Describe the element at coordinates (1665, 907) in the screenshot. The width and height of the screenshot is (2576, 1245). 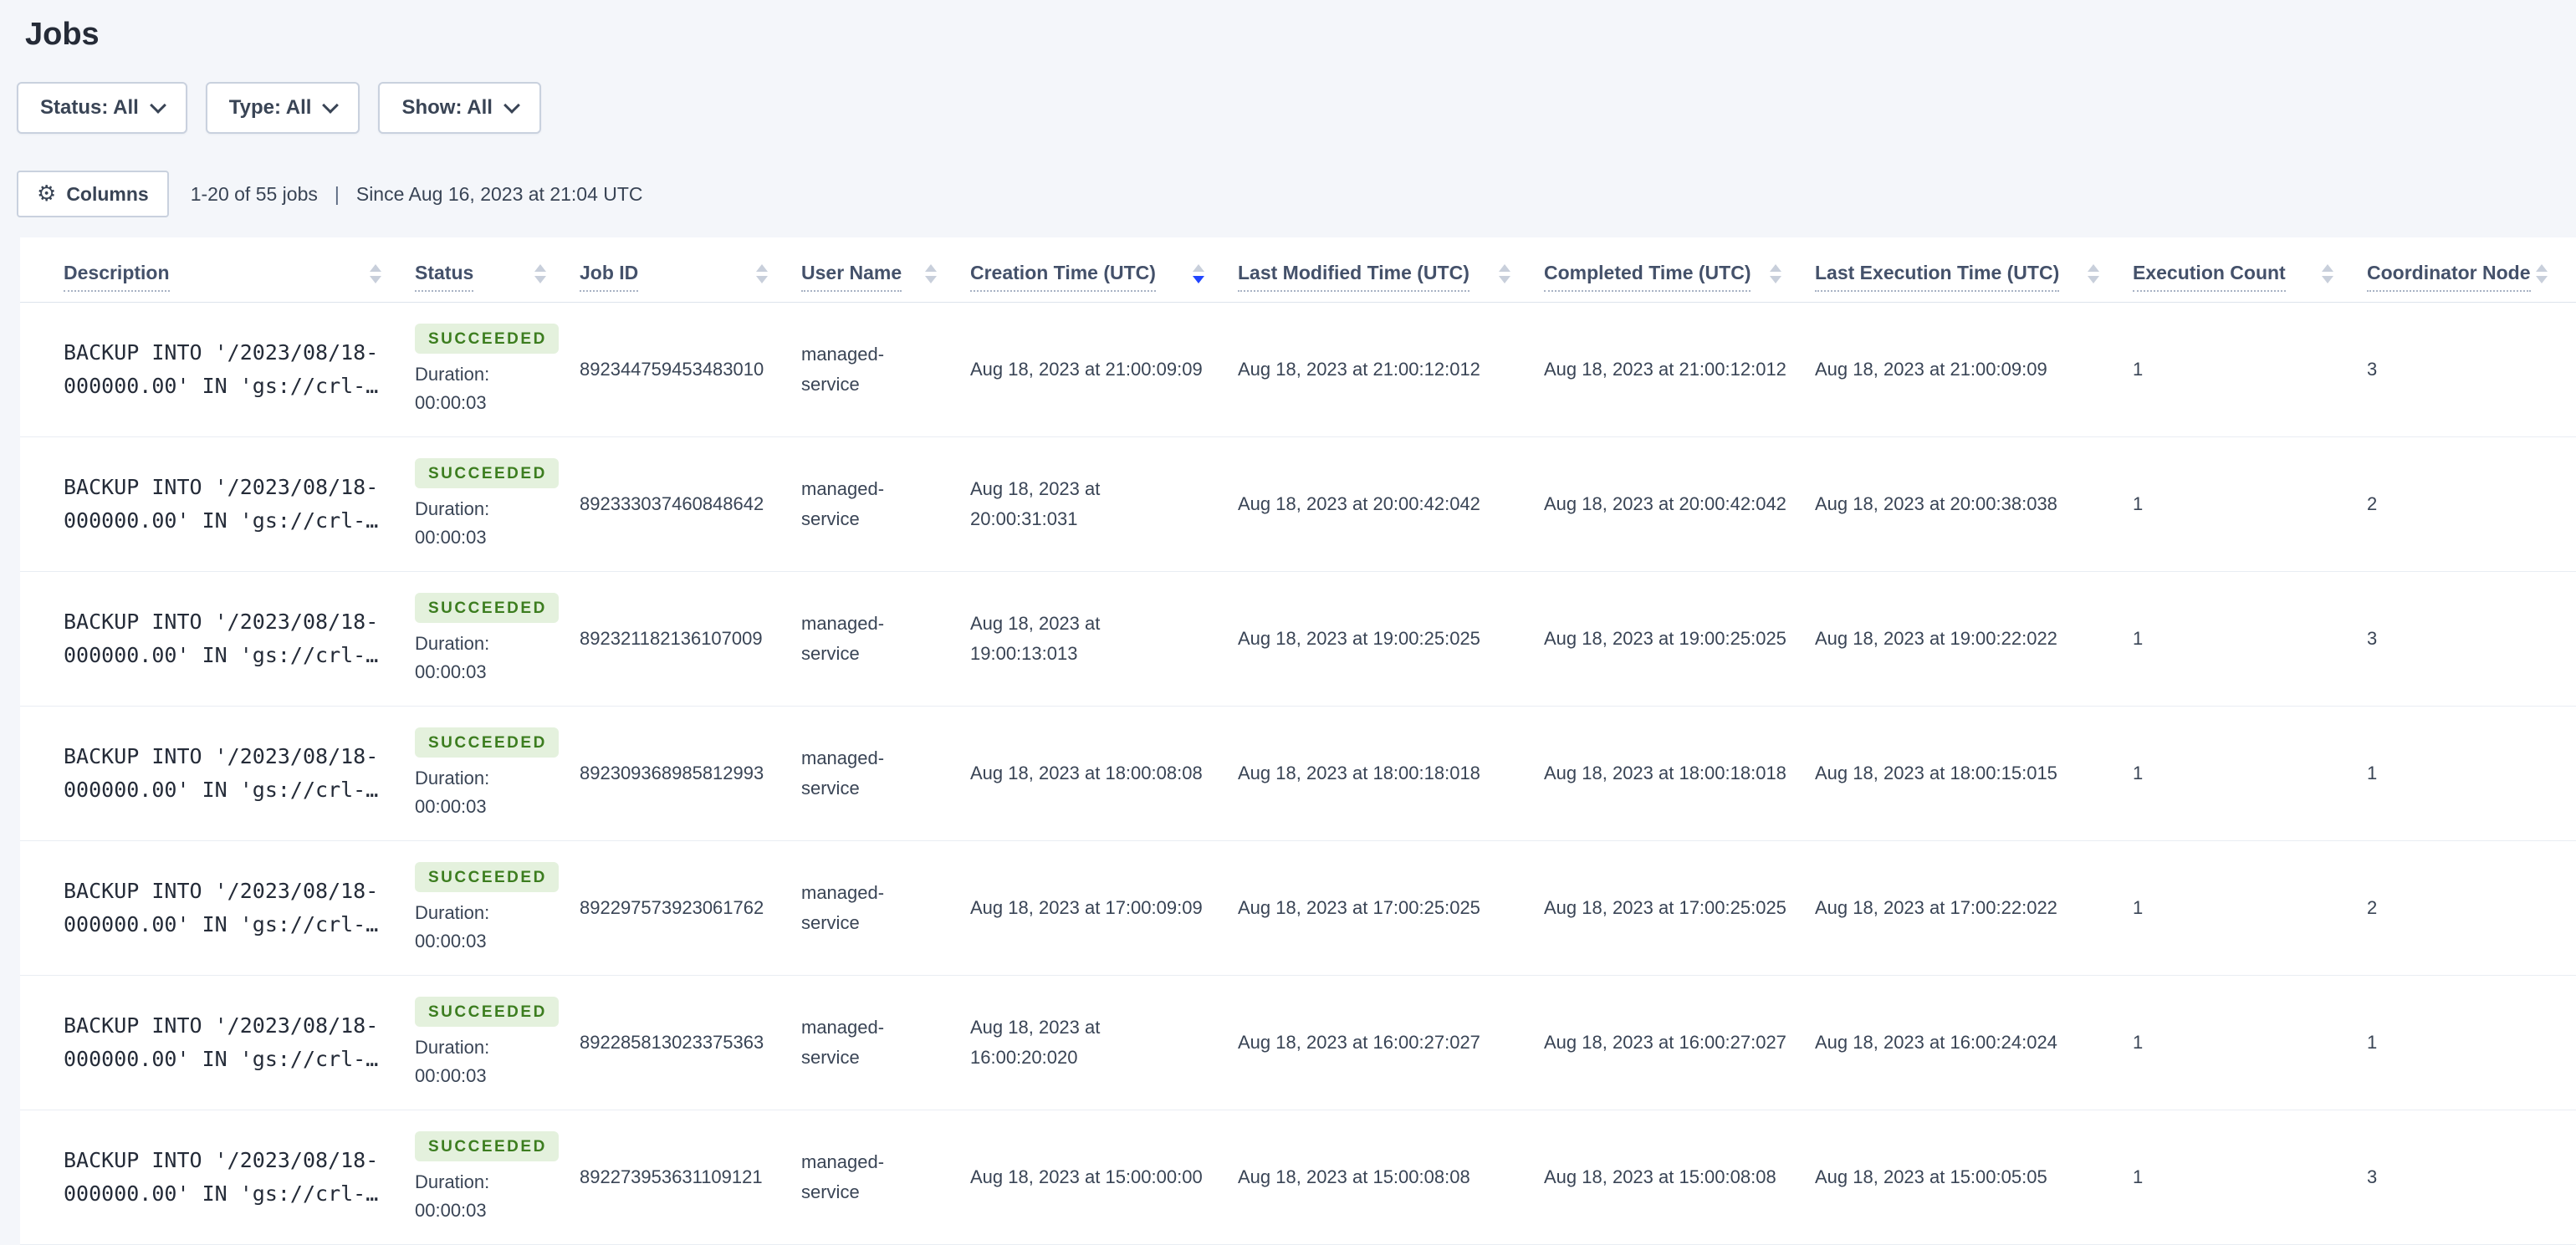
I see `completed-time: Aug 18, 2023 at 17:00:25:025` at that location.